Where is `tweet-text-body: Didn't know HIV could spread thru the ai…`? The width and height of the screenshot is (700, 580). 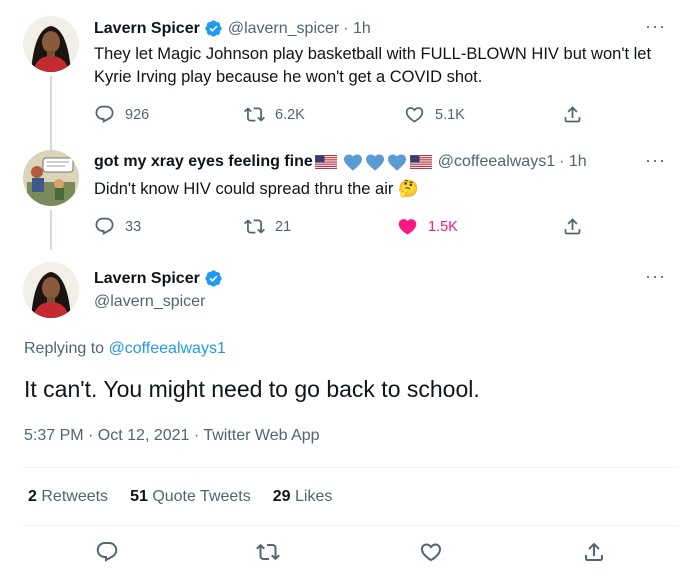
tweet-text-body: Didn't know HIV could spread thru the ai… is located at coordinates (244, 189).